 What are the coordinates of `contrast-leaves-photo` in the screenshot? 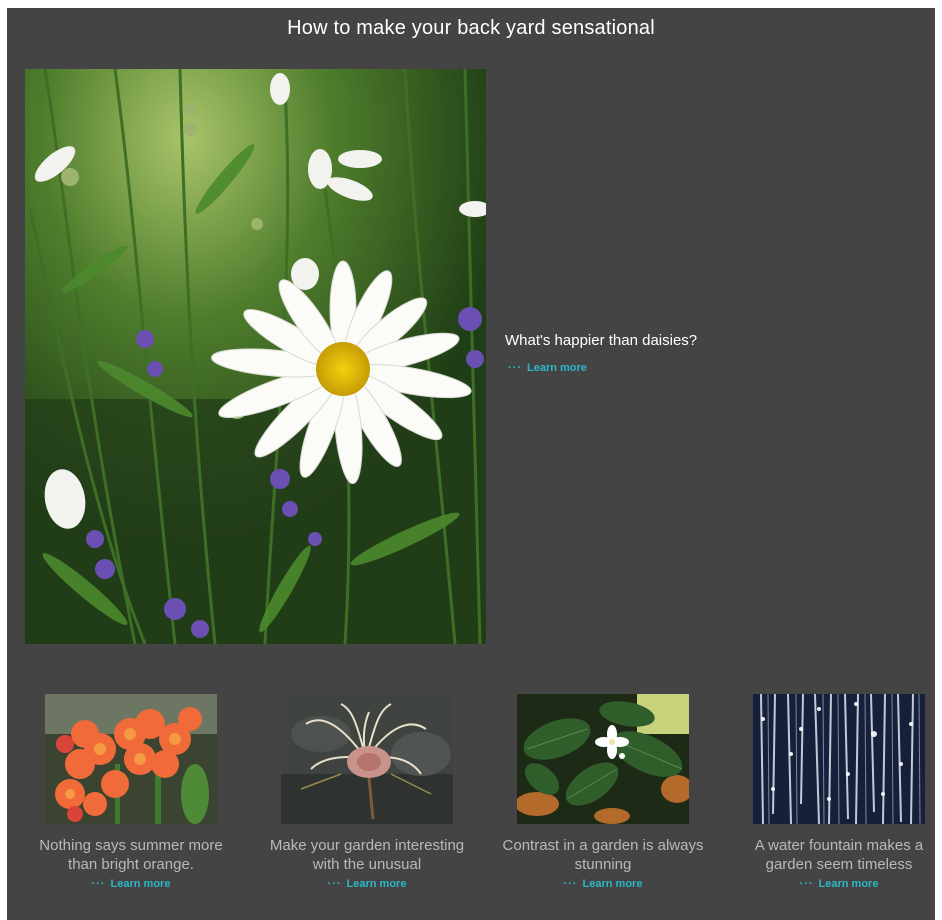 It's located at (603, 759).